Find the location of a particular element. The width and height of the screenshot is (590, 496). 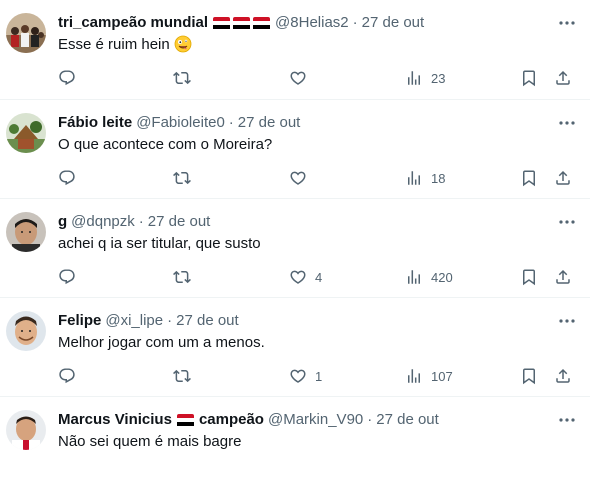

tweet-actions: 23 is located at coordinates (295, 78).